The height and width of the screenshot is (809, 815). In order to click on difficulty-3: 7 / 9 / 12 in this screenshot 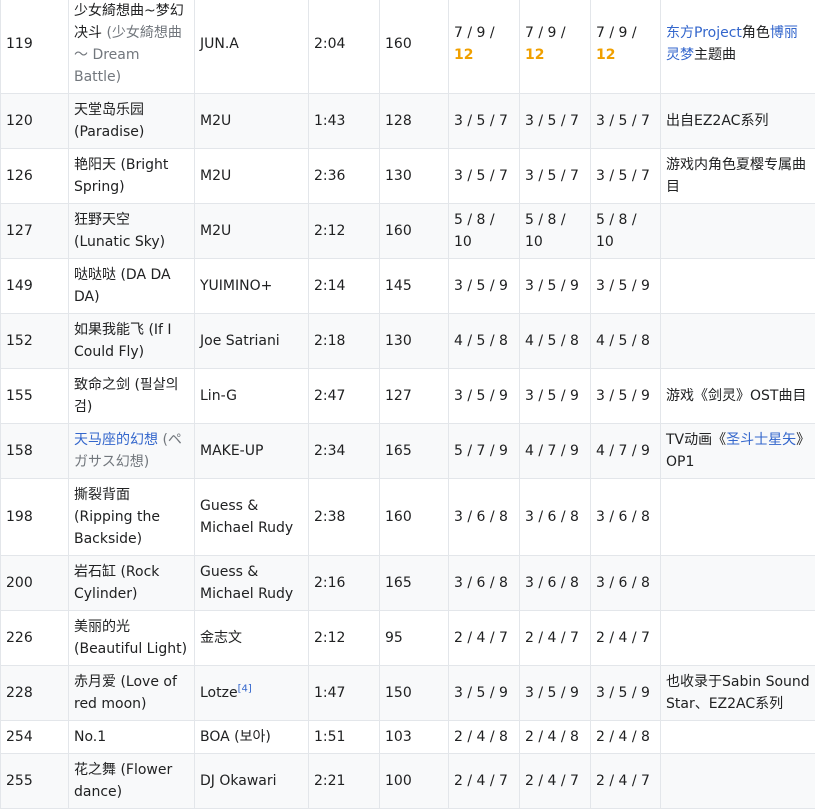, I will do `click(626, 47)`.